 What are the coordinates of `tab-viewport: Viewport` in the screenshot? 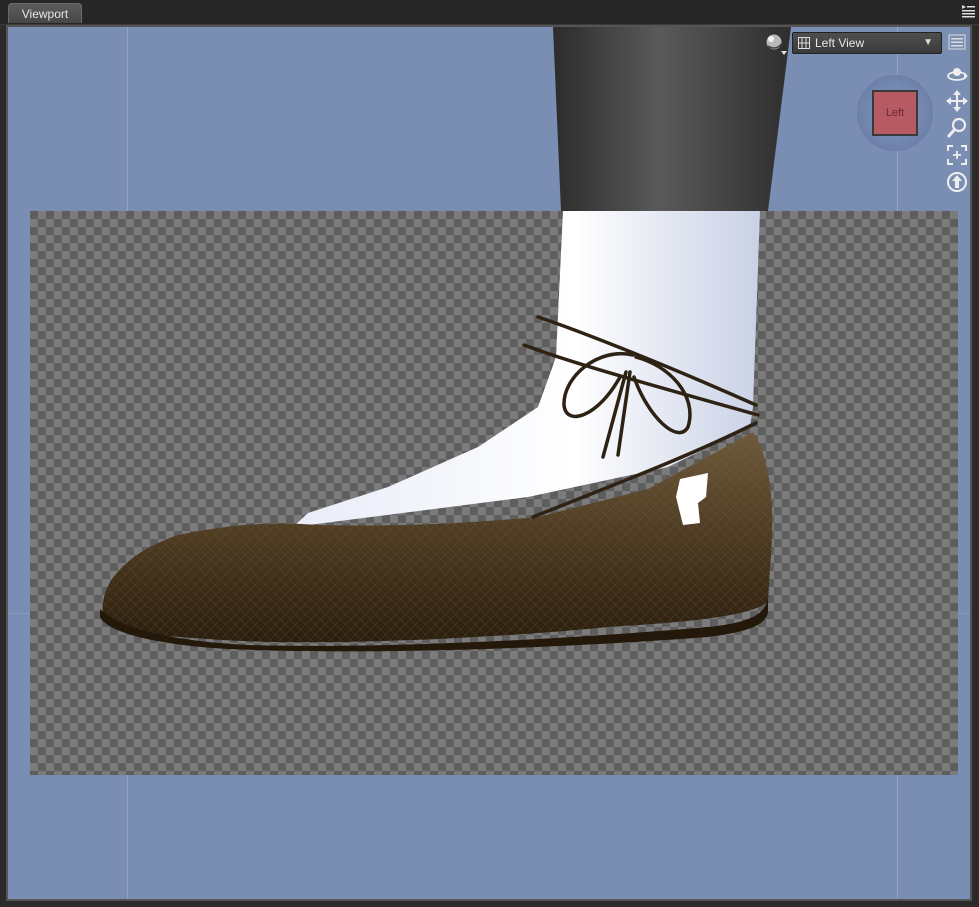 It's located at (45, 13).